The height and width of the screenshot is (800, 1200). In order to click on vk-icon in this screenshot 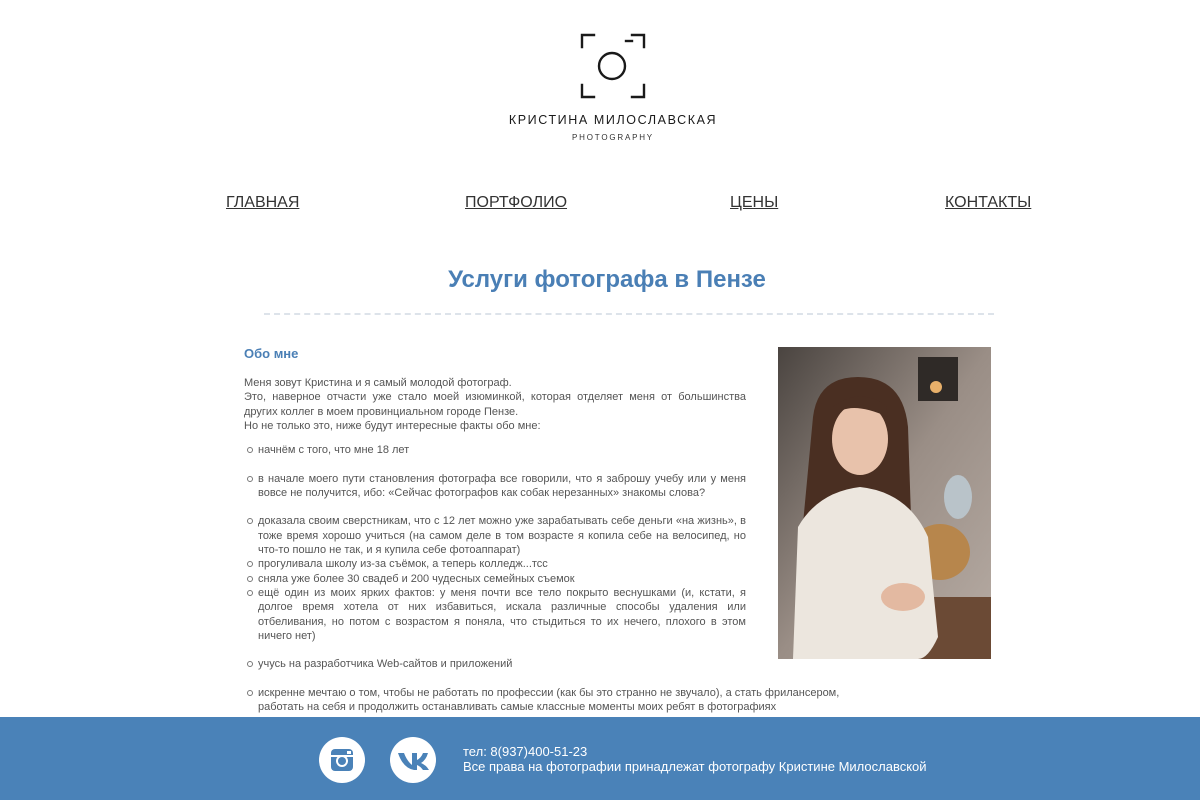, I will do `click(413, 761)`.